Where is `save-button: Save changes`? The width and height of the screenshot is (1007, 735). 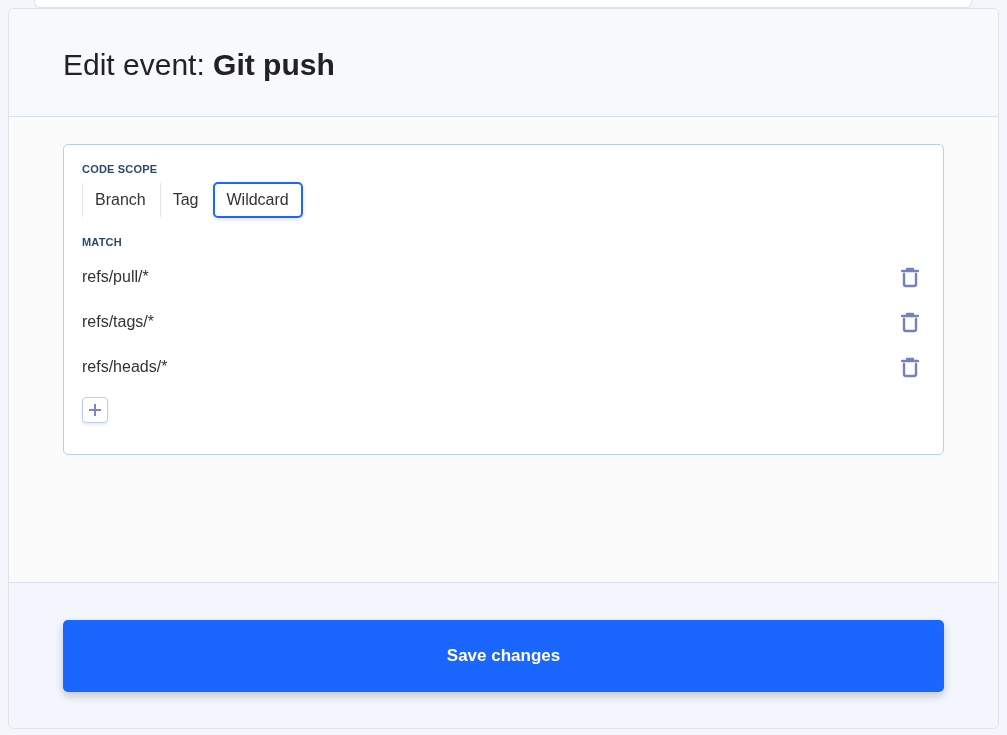
save-button: Save changes is located at coordinates (503, 656).